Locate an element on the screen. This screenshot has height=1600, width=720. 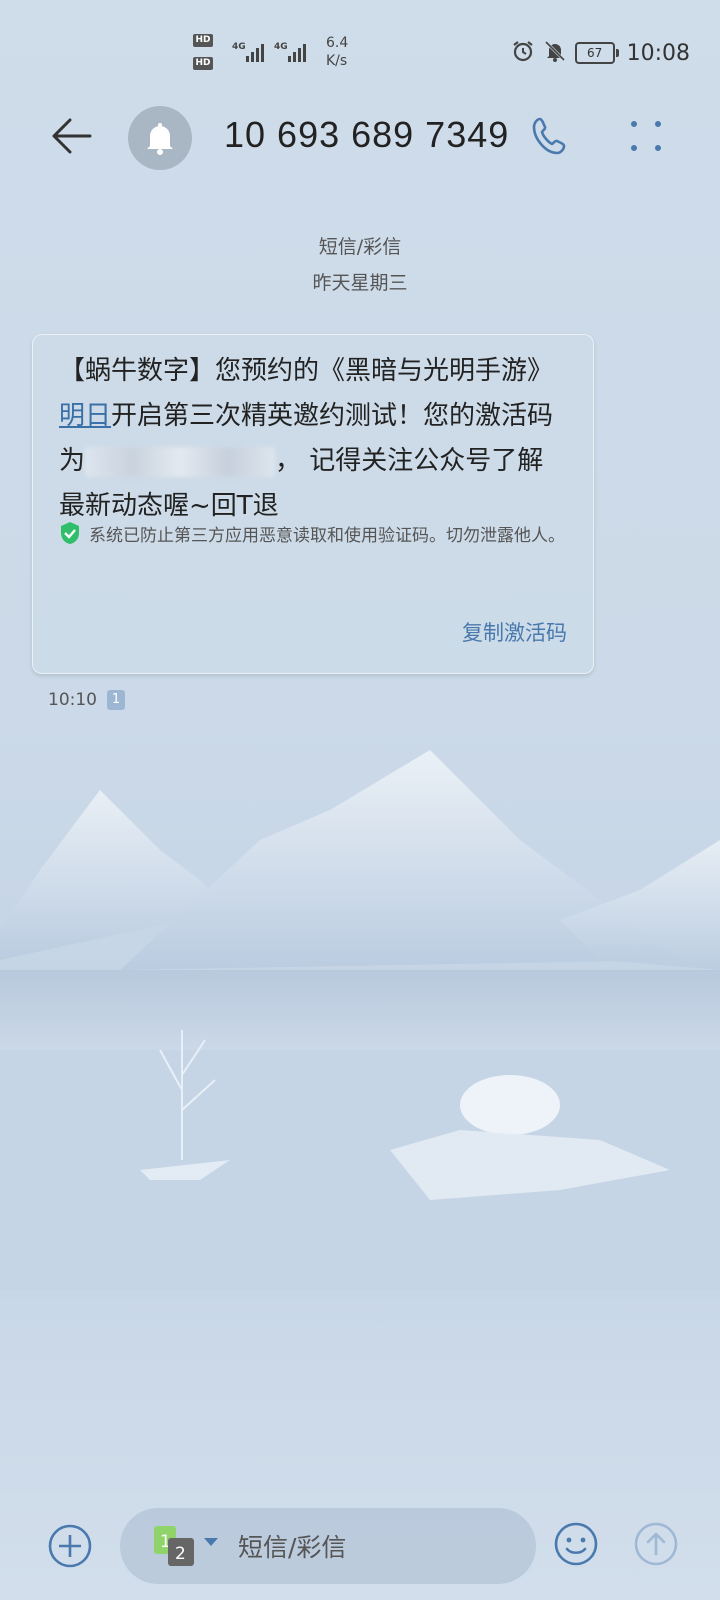
message-type-label: 短信/彩信 is located at coordinates (360, 247).